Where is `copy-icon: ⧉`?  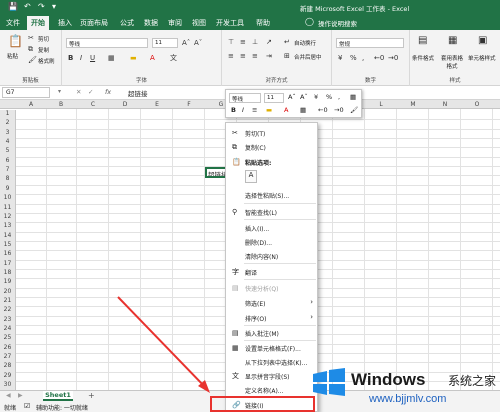 copy-icon: ⧉ is located at coordinates (30, 49).